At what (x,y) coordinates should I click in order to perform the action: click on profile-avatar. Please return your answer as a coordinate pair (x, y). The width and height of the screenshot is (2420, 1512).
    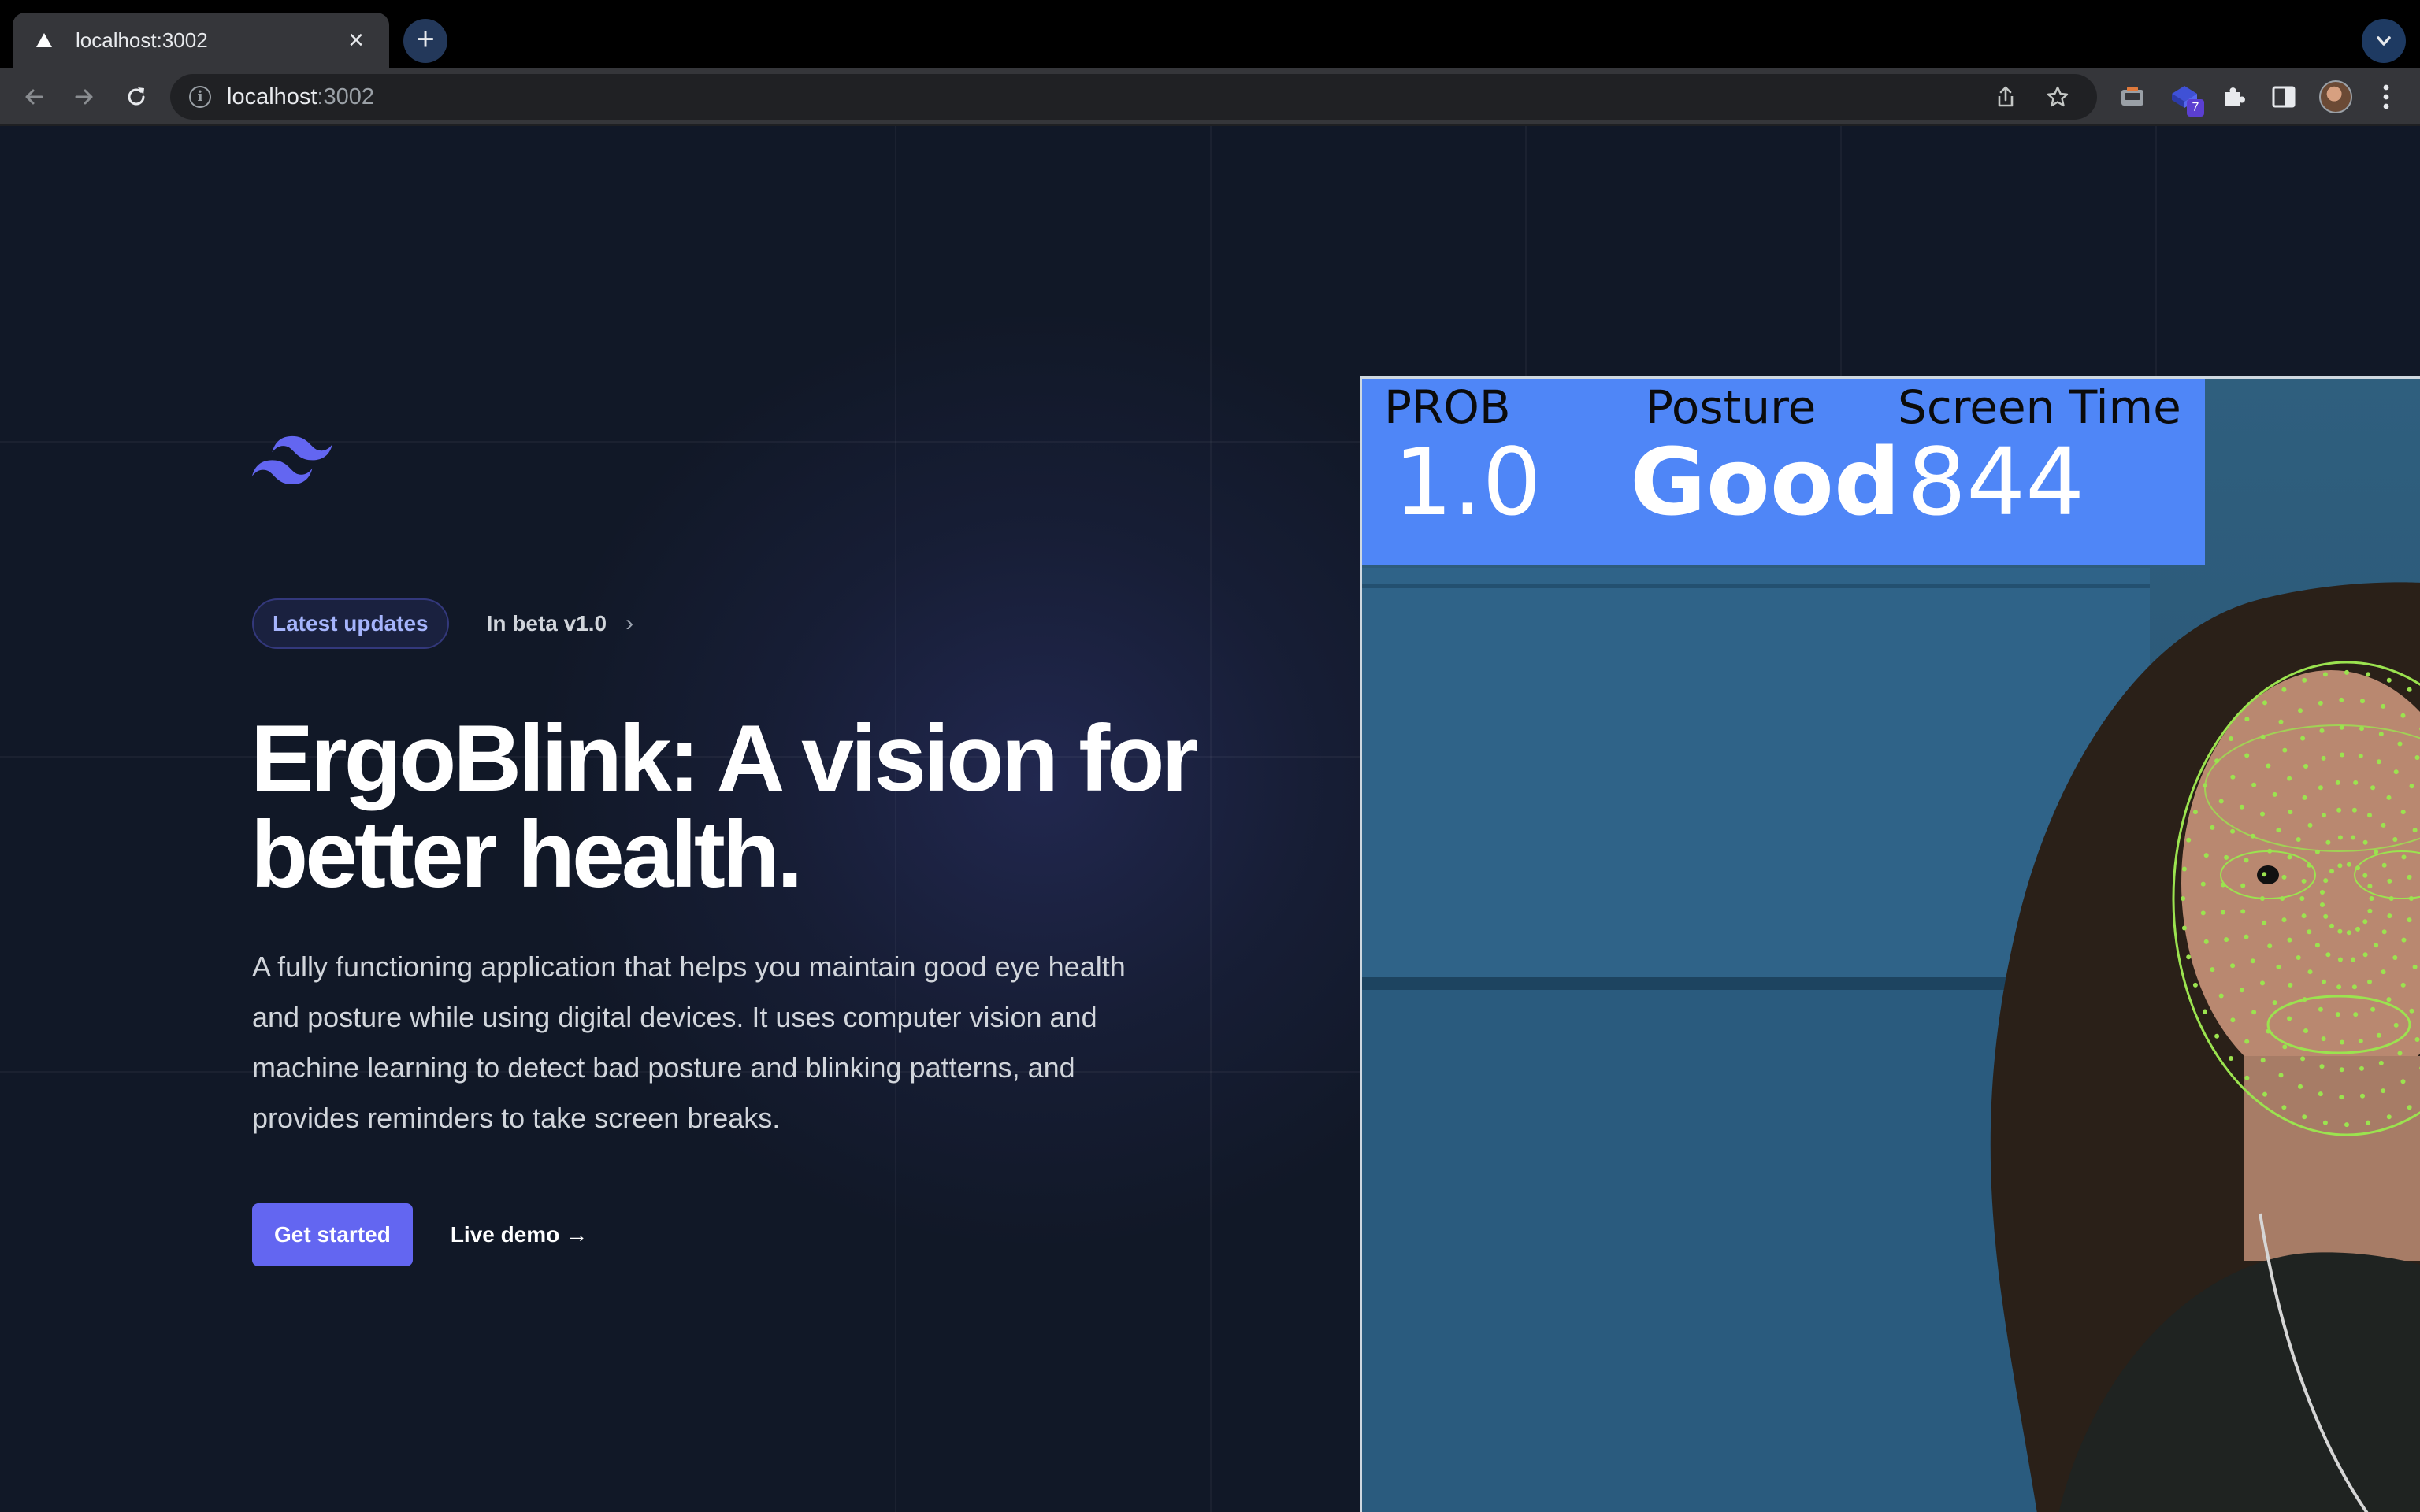
    Looking at the image, I should click on (2335, 96).